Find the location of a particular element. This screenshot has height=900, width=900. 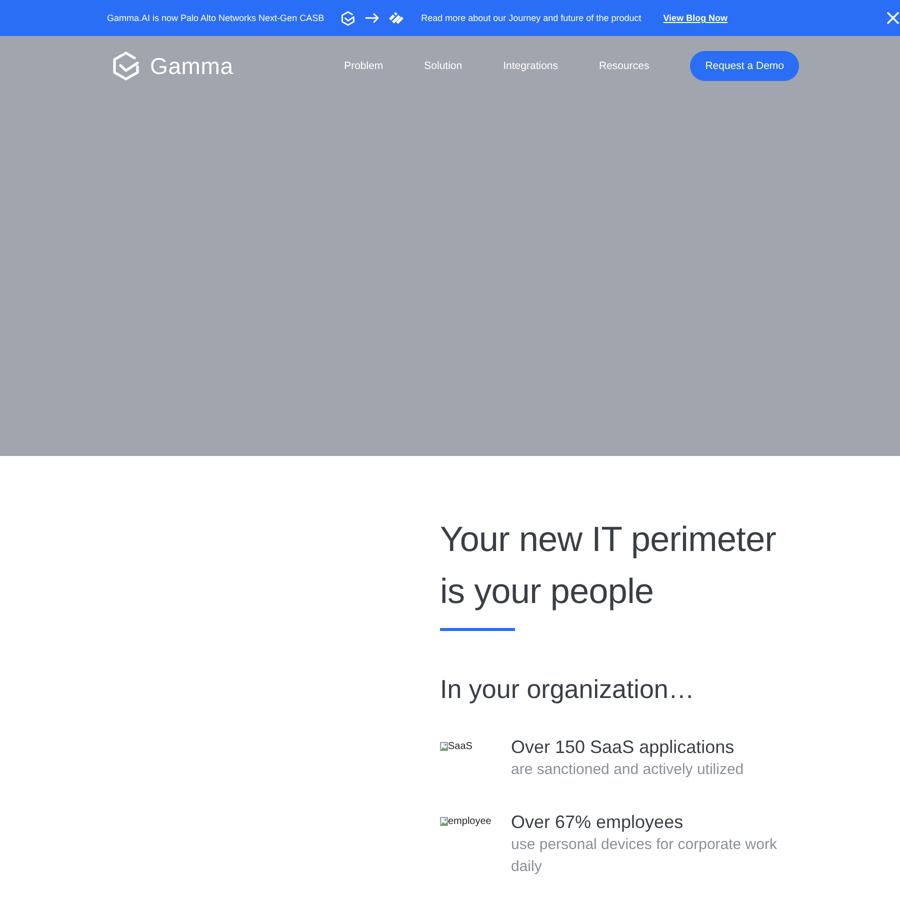

stat-title: Over 150 SaaS applications is located at coordinates (623, 747).